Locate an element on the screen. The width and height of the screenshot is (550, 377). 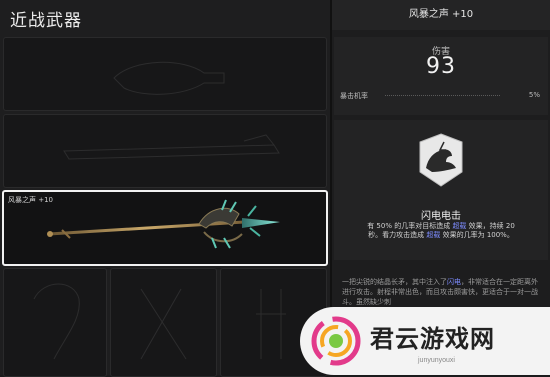
screen-title: 近战武器 is located at coordinates (46, 21).